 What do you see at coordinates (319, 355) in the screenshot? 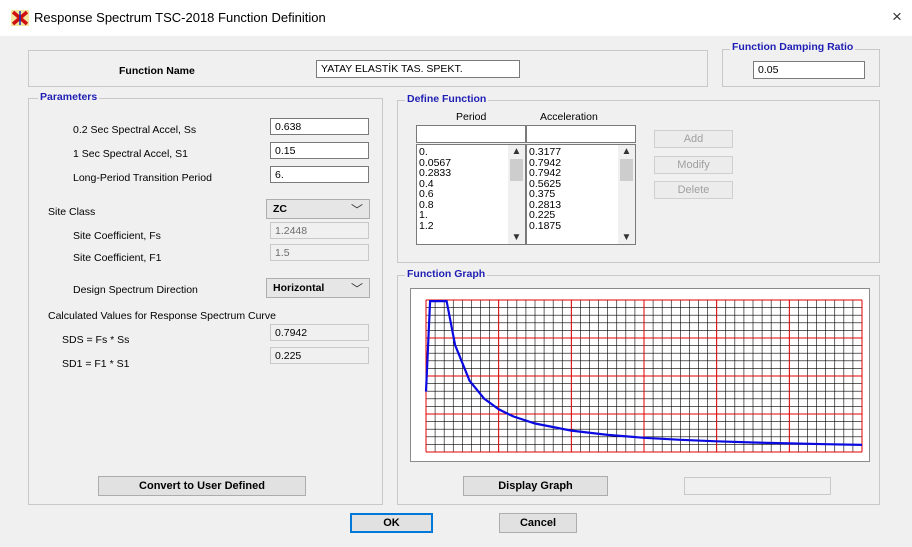
I see `sd1-value: 0.225` at bounding box center [319, 355].